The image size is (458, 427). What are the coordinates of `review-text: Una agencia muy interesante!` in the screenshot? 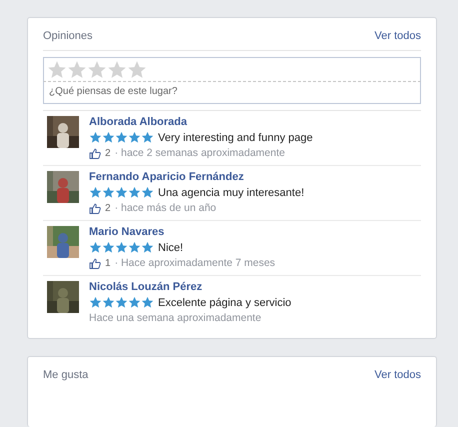 It's located at (231, 192).